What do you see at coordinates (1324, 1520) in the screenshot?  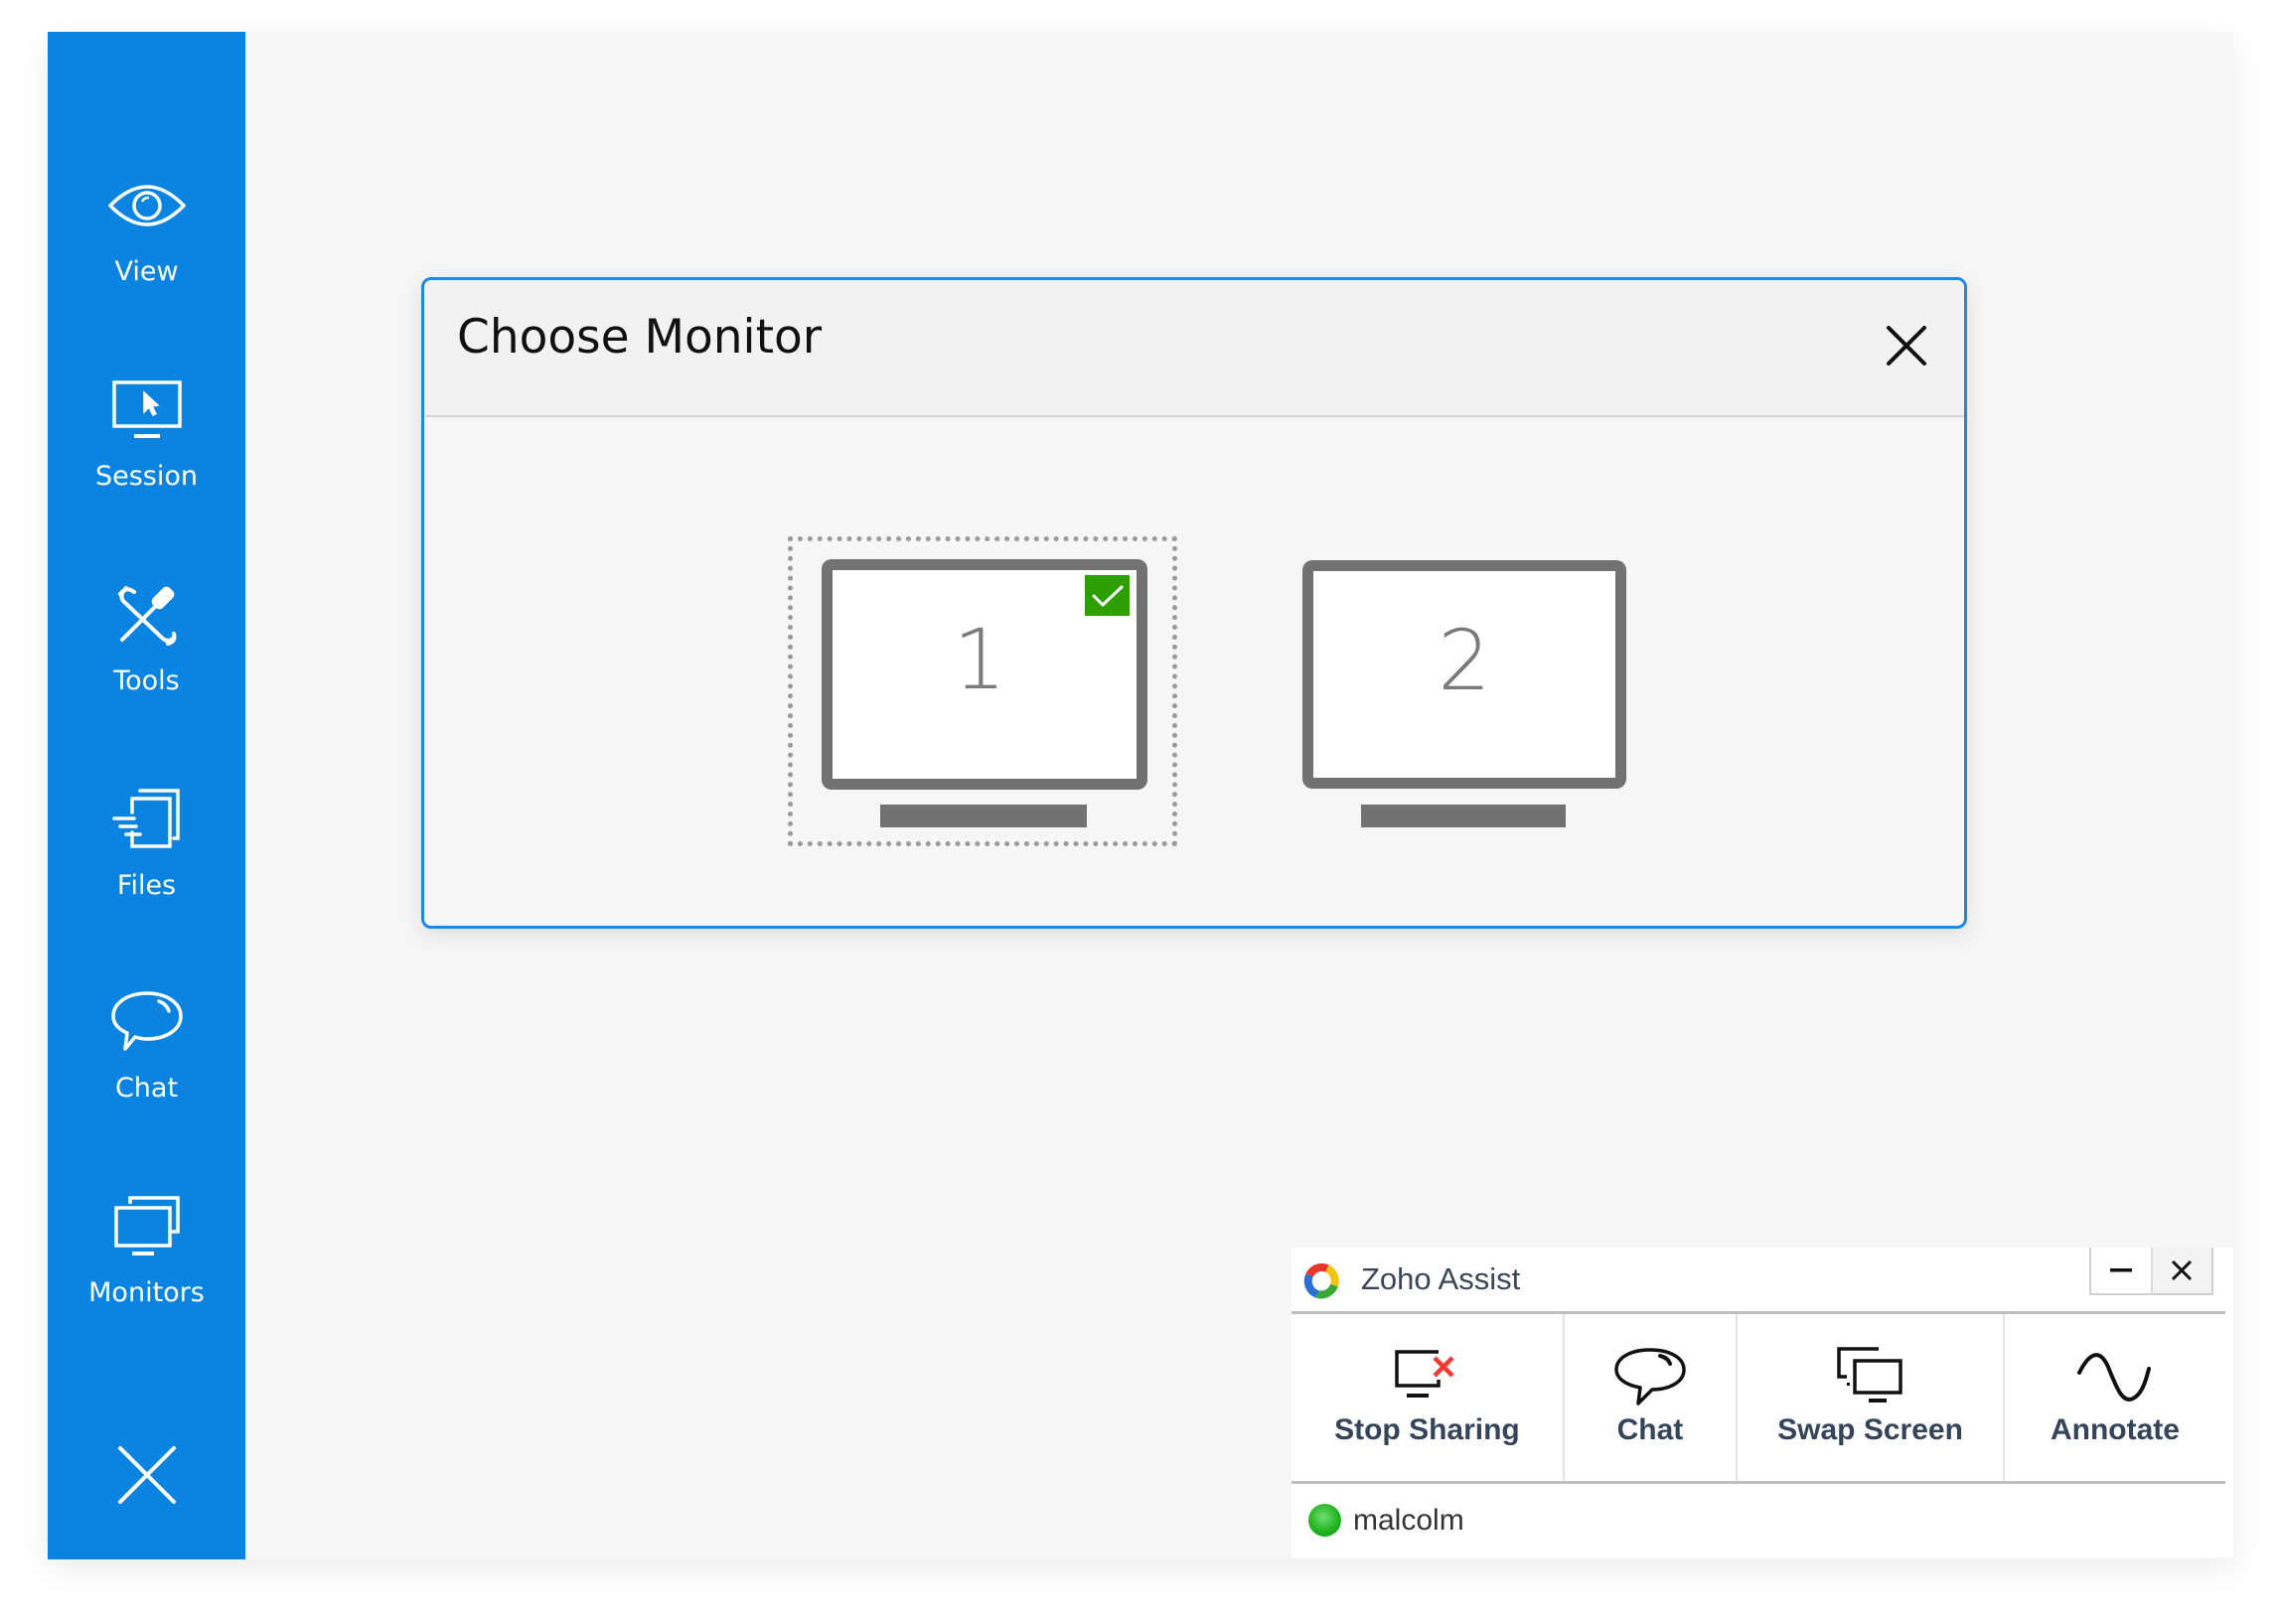 I see `online-status-icon` at bounding box center [1324, 1520].